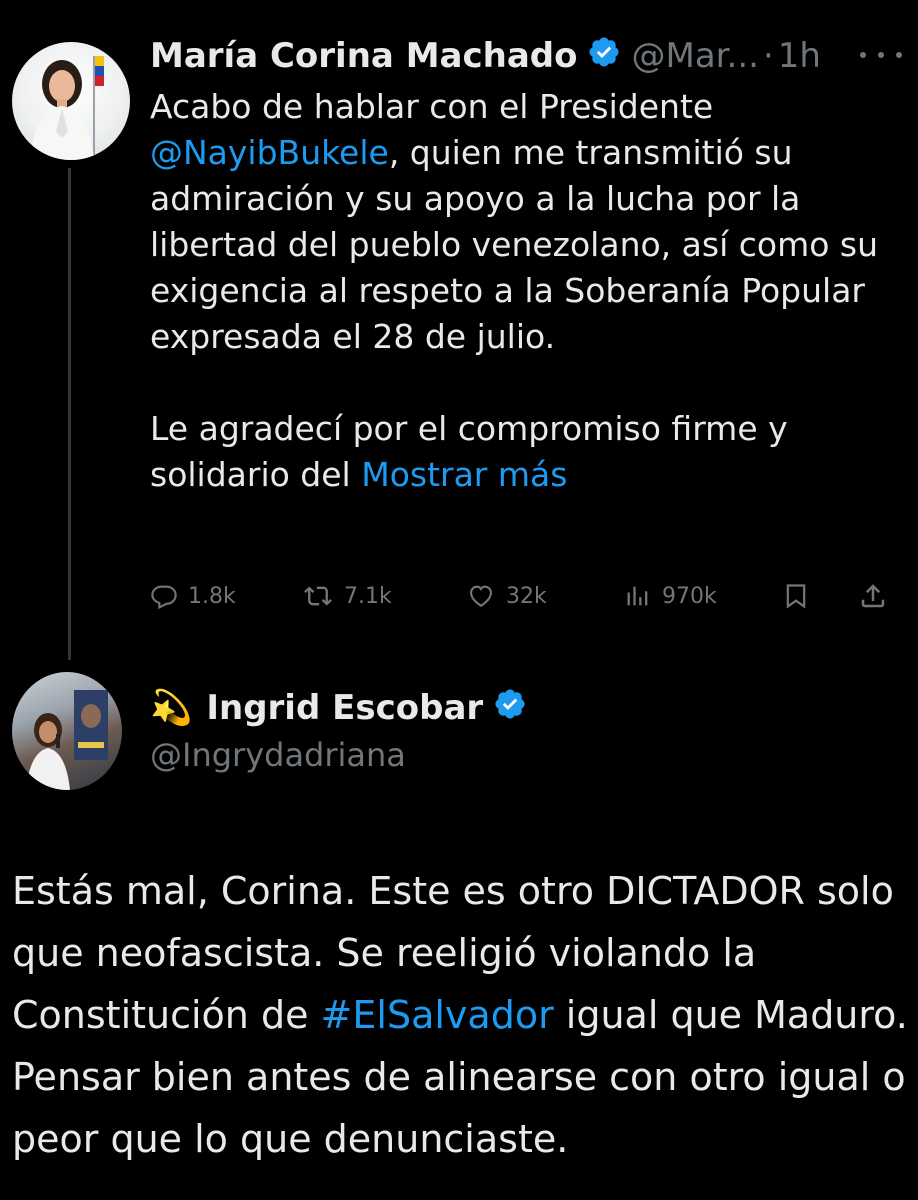 Image resolution: width=918 pixels, height=1200 pixels. I want to click on retweet-button: 7.1k, so click(347, 596).